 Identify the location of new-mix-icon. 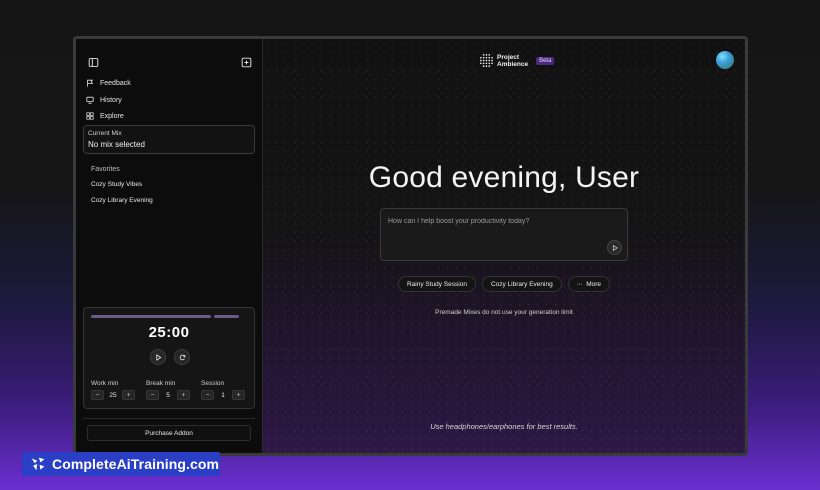
(246, 62).